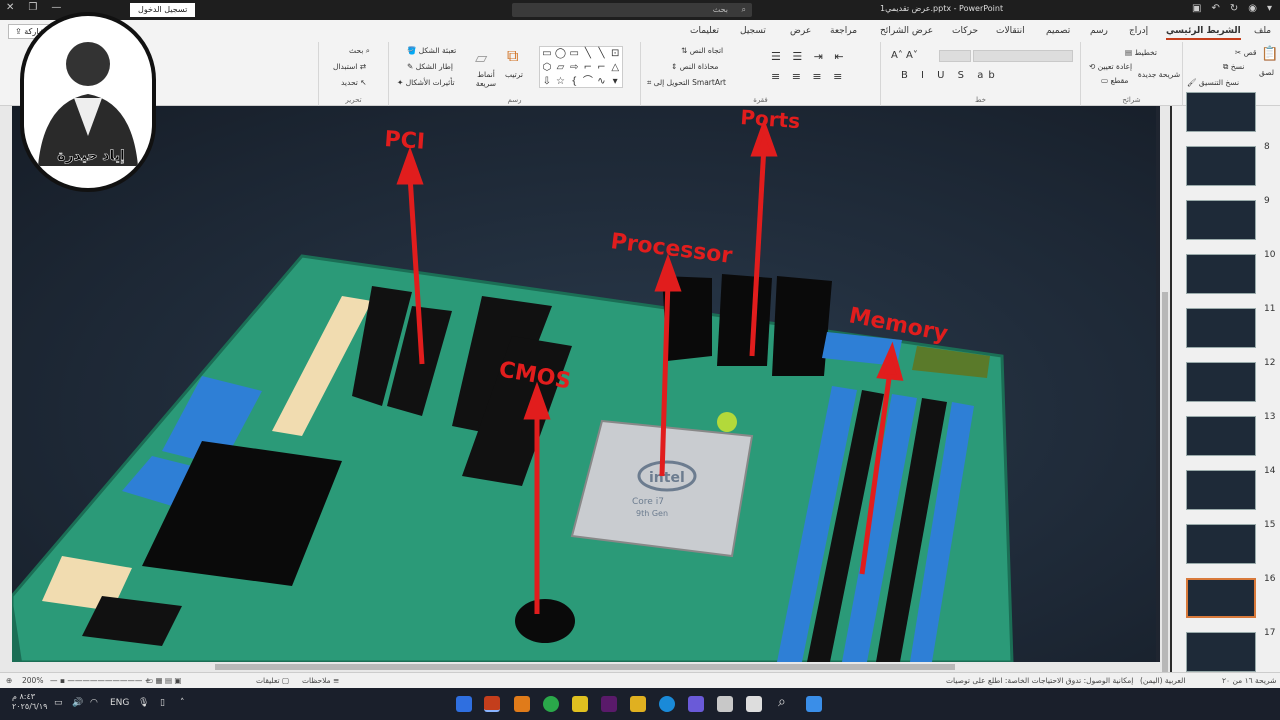 The image size is (1280, 720). What do you see at coordinates (1141, 52) in the screenshot?
I see `layout-button: ▤ تخطيط` at bounding box center [1141, 52].